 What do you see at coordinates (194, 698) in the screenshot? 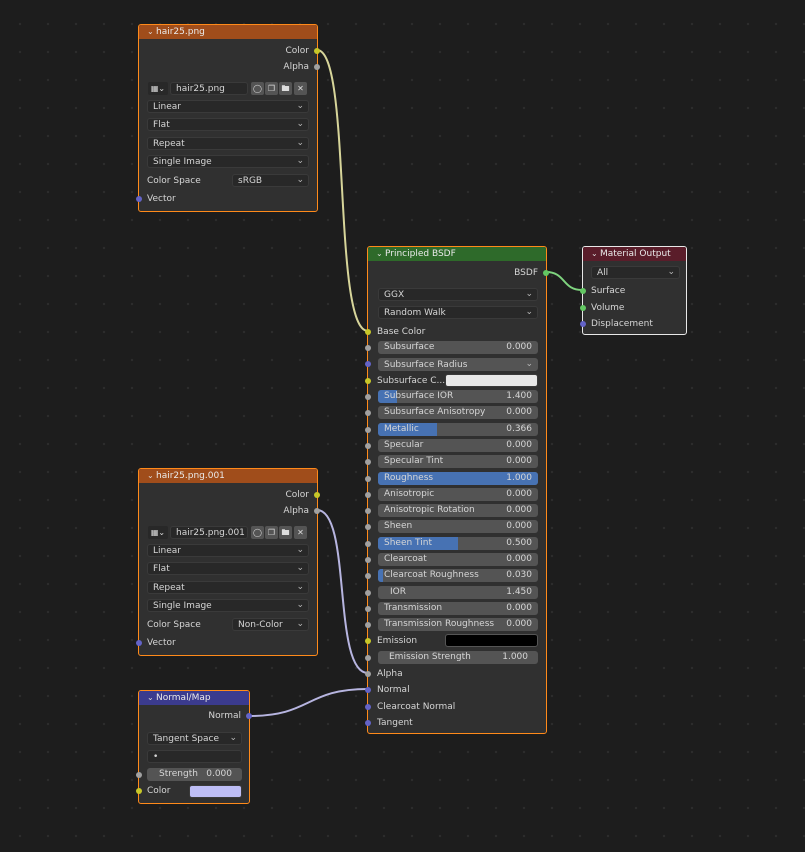
I see `node-header: ⌄ Normal/Map` at bounding box center [194, 698].